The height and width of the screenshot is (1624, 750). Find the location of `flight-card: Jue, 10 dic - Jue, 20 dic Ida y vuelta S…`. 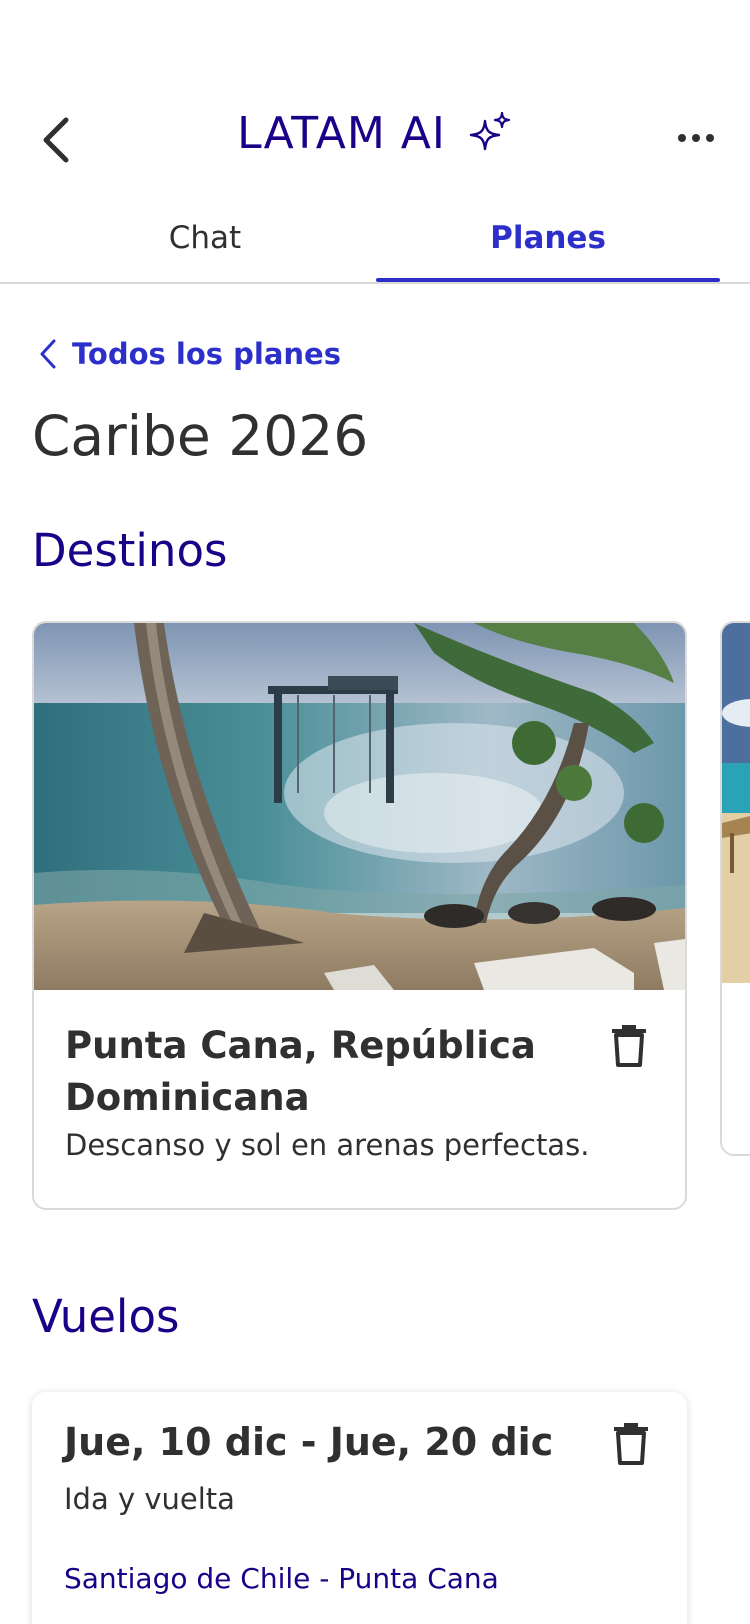

flight-card: Jue, 10 dic - Jue, 20 dic Ida y vuelta S… is located at coordinates (359, 1508).